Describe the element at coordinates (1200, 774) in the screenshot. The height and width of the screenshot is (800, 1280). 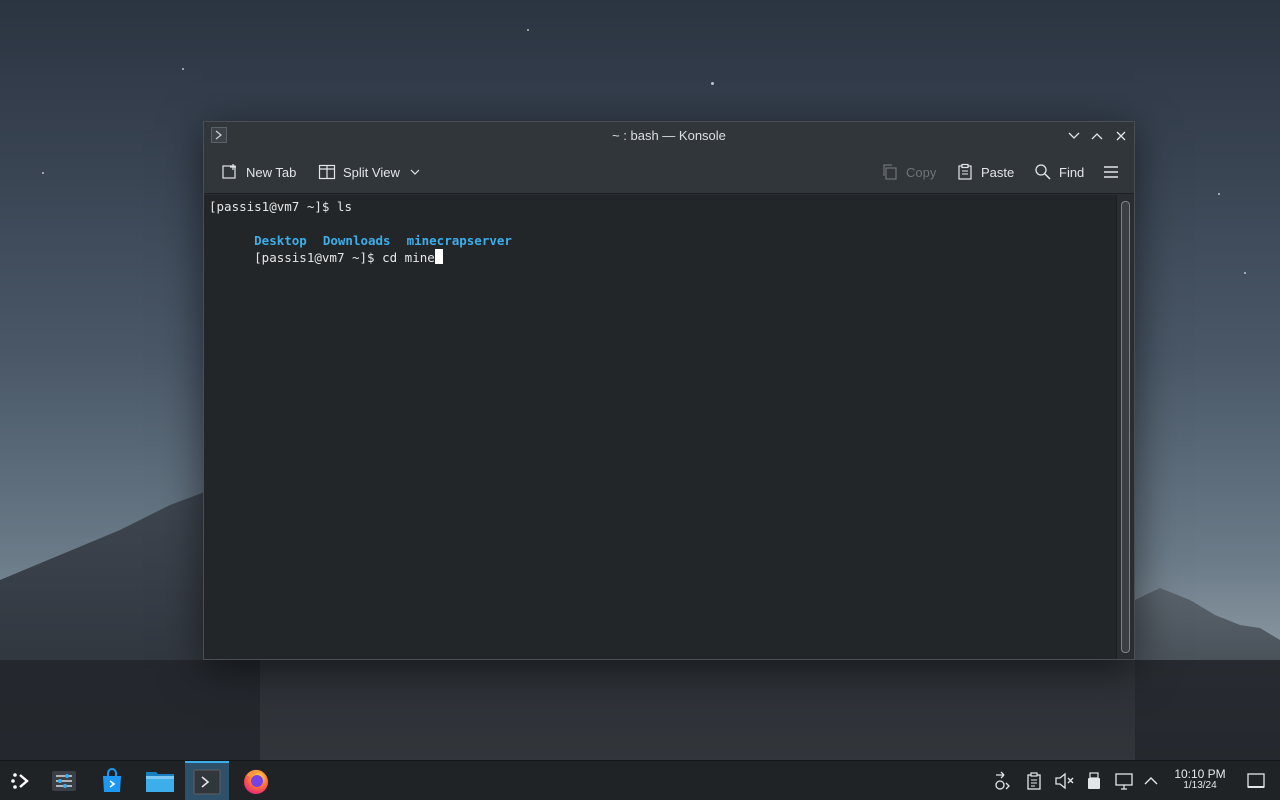
I see `clock-time: 10:10 PM` at that location.